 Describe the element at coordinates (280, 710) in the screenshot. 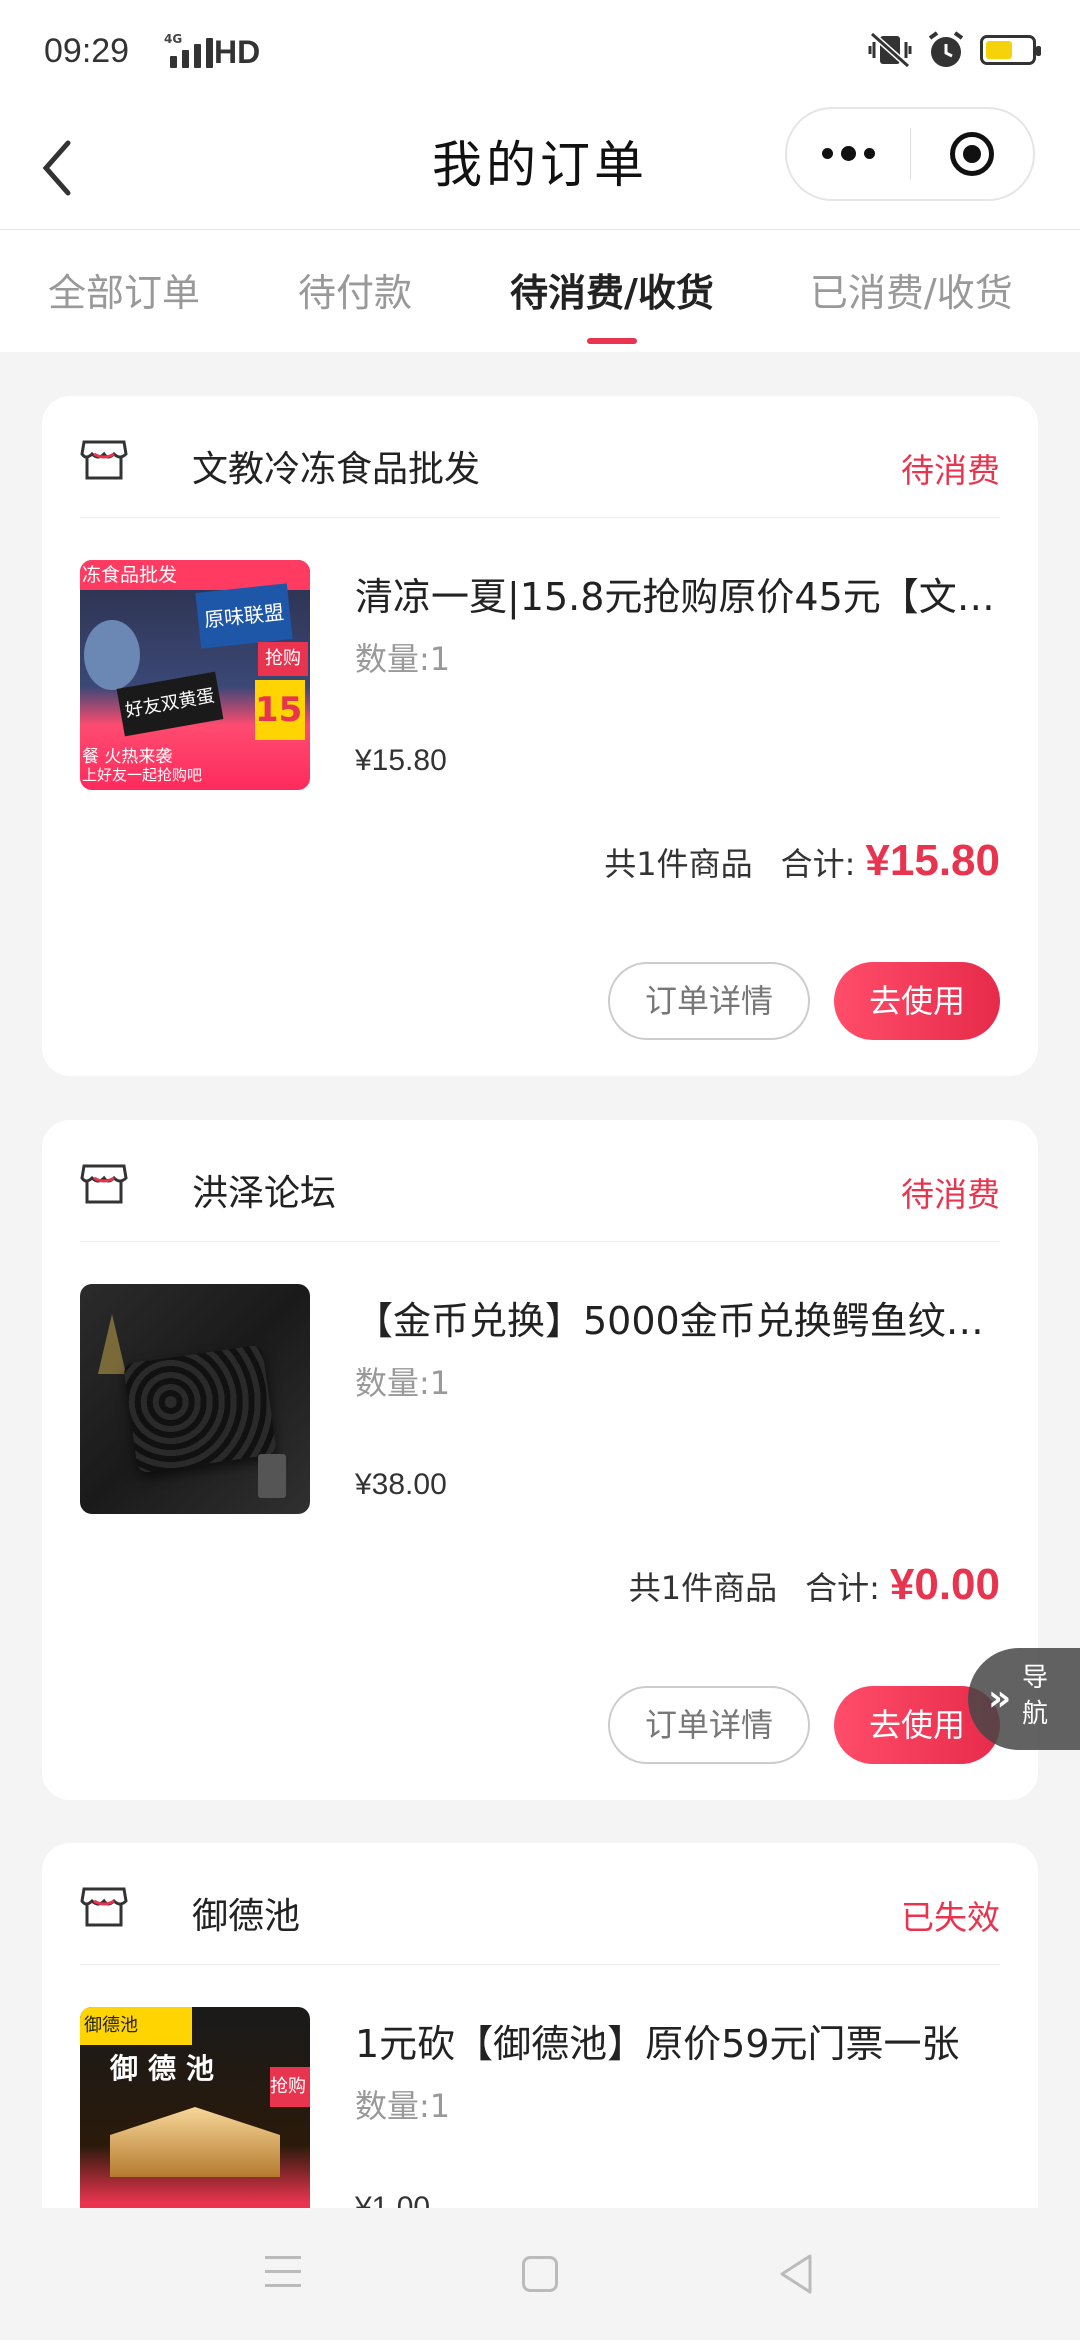

I see `thumb-price-badge: 15` at that location.